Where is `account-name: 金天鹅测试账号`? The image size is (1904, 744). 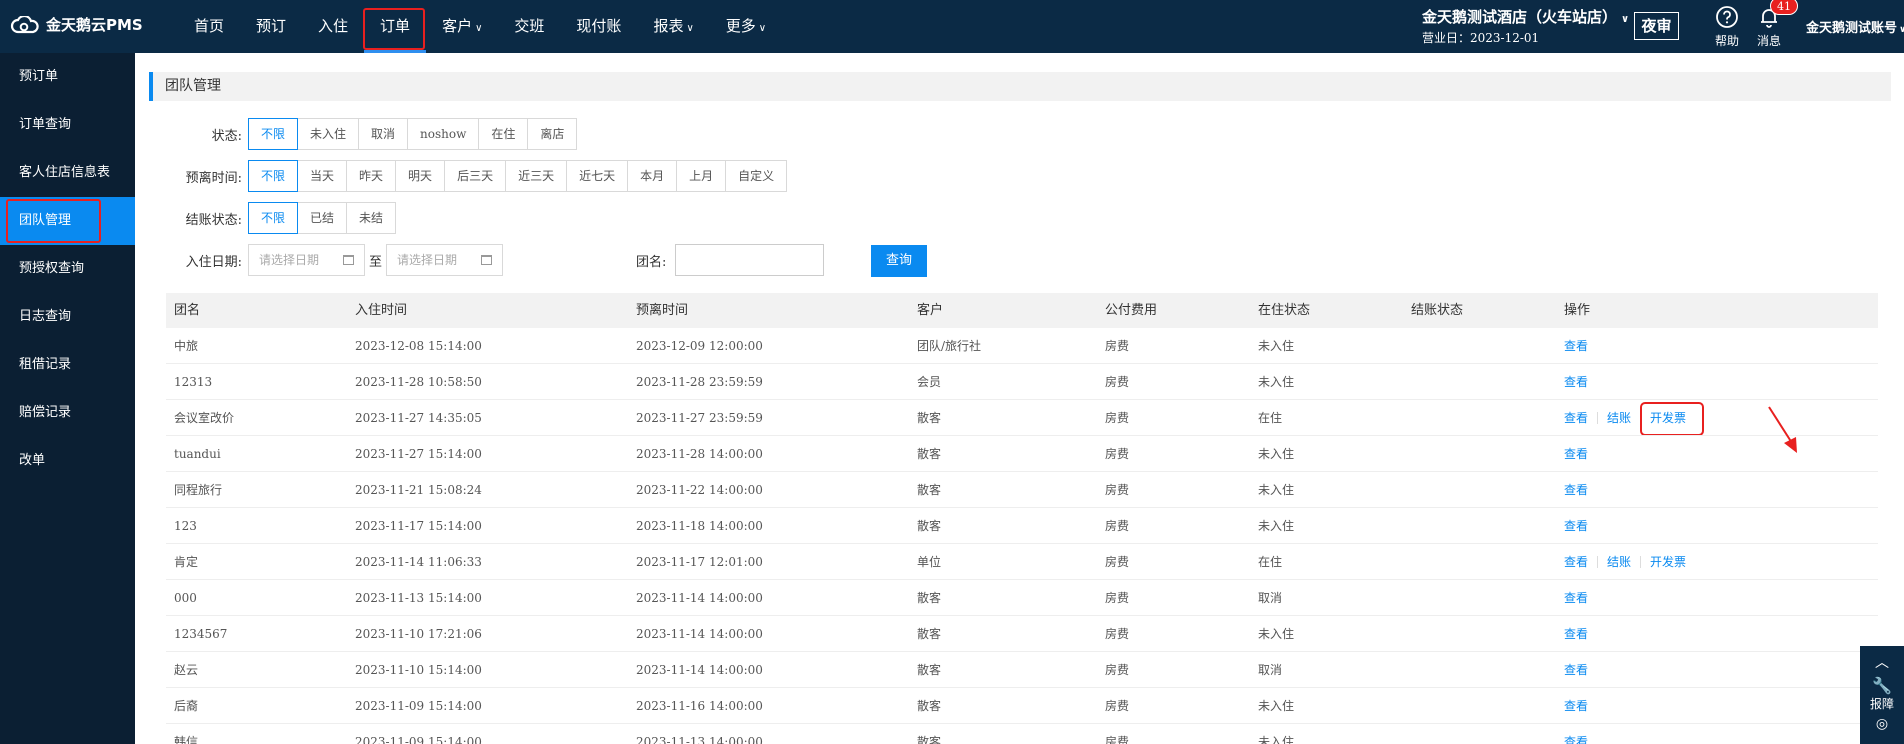
account-name: 金天鹅测试账号 is located at coordinates (1852, 28).